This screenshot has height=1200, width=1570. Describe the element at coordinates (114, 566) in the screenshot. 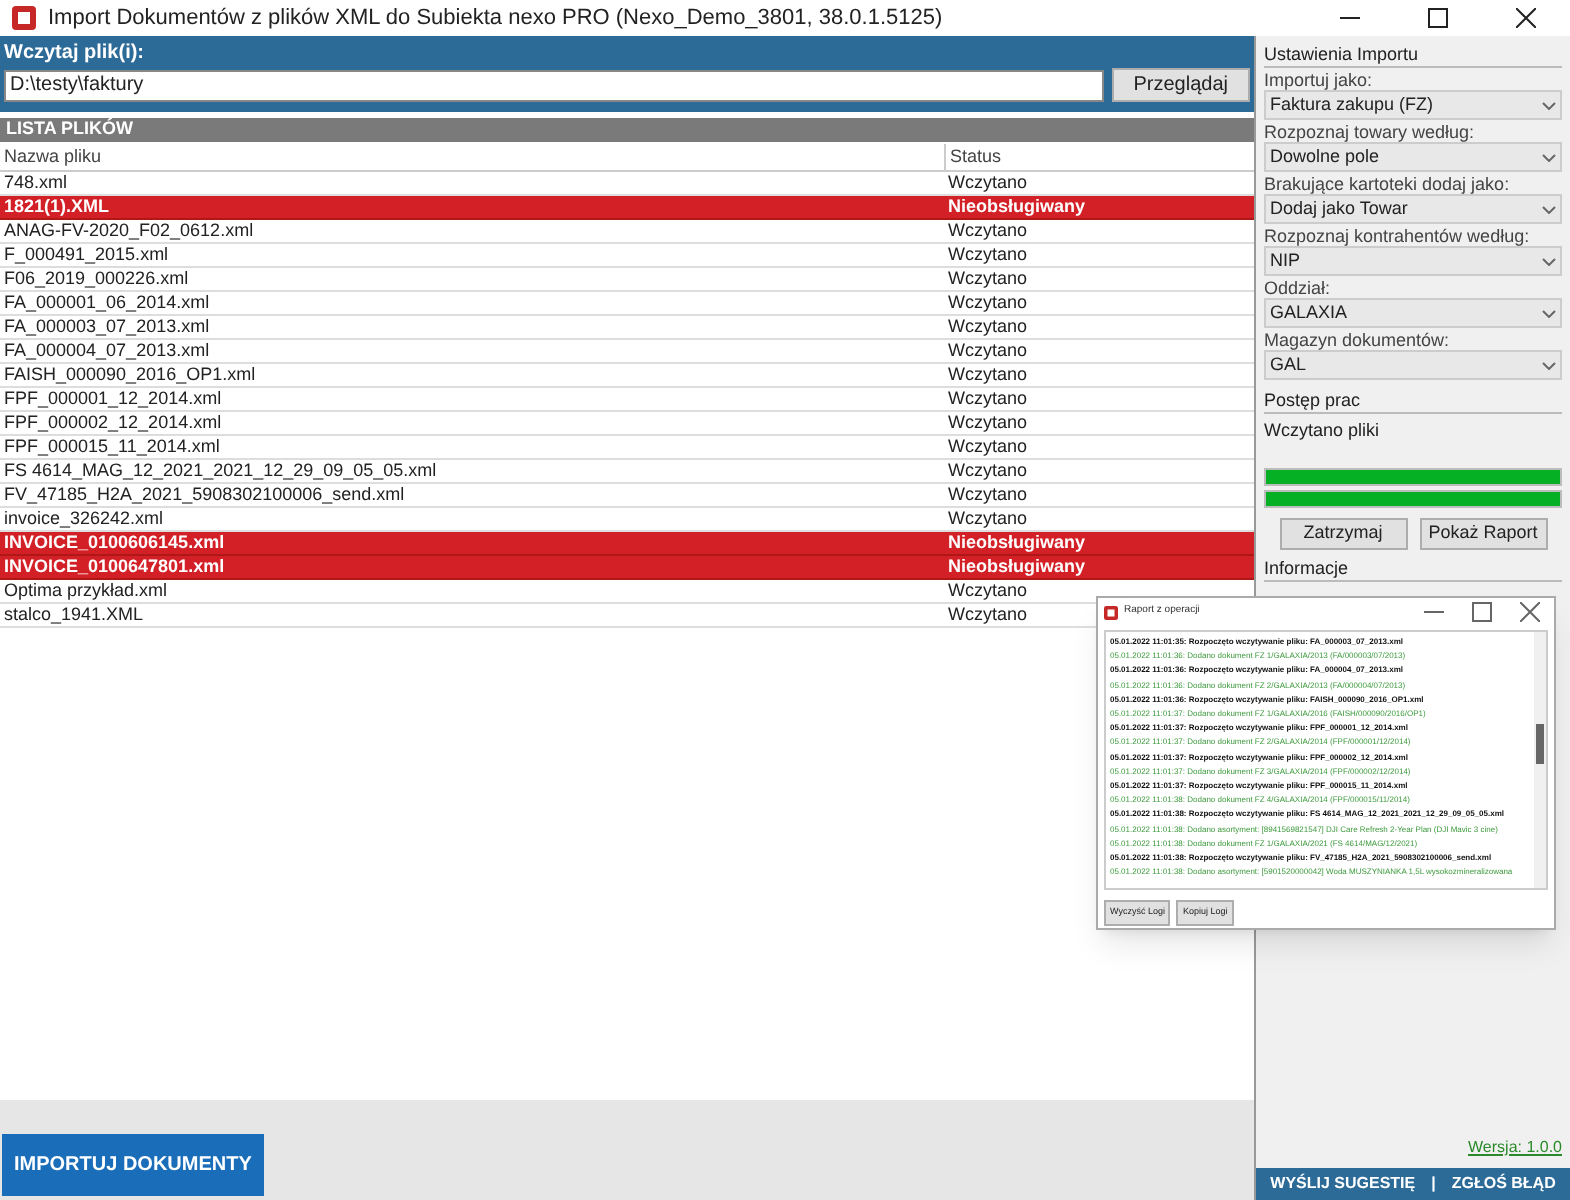

I see `file-name: INVOICE_0100647801.xml` at that location.